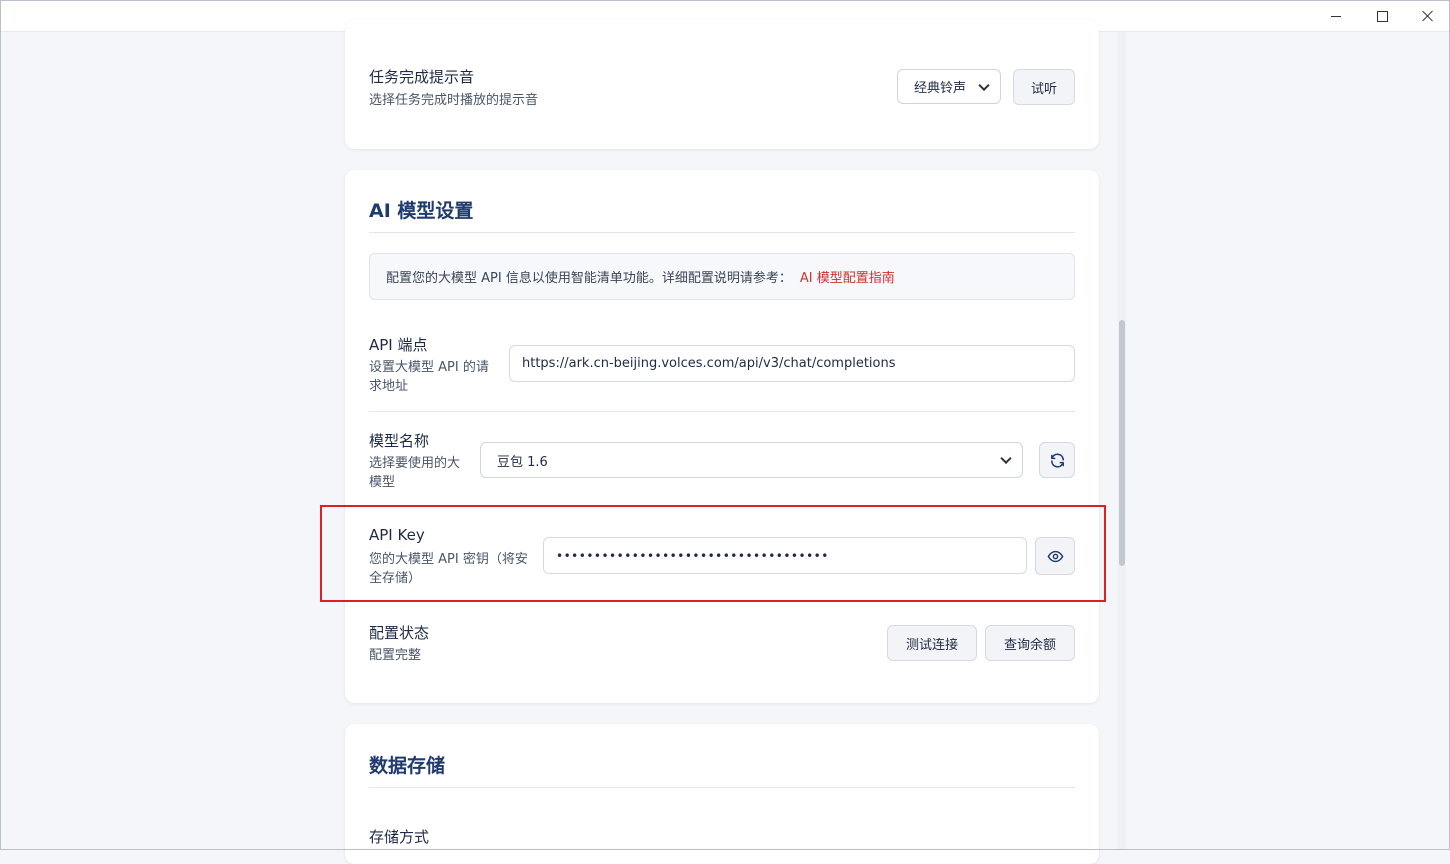  I want to click on status-desc: 配置完整, so click(395, 655).